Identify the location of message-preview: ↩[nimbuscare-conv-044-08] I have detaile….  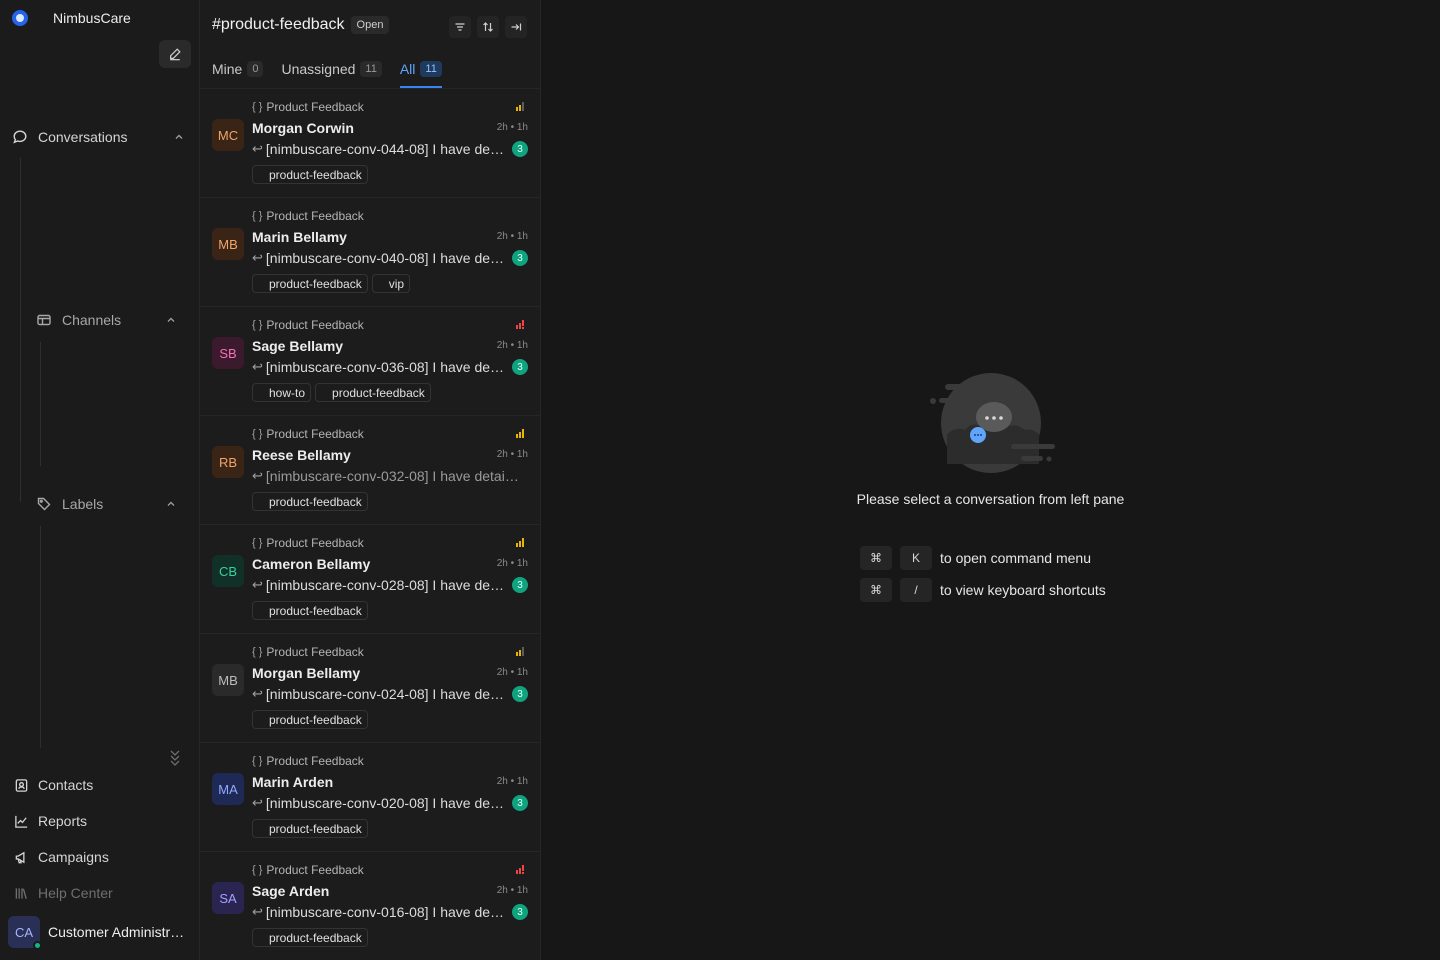
(379, 149).